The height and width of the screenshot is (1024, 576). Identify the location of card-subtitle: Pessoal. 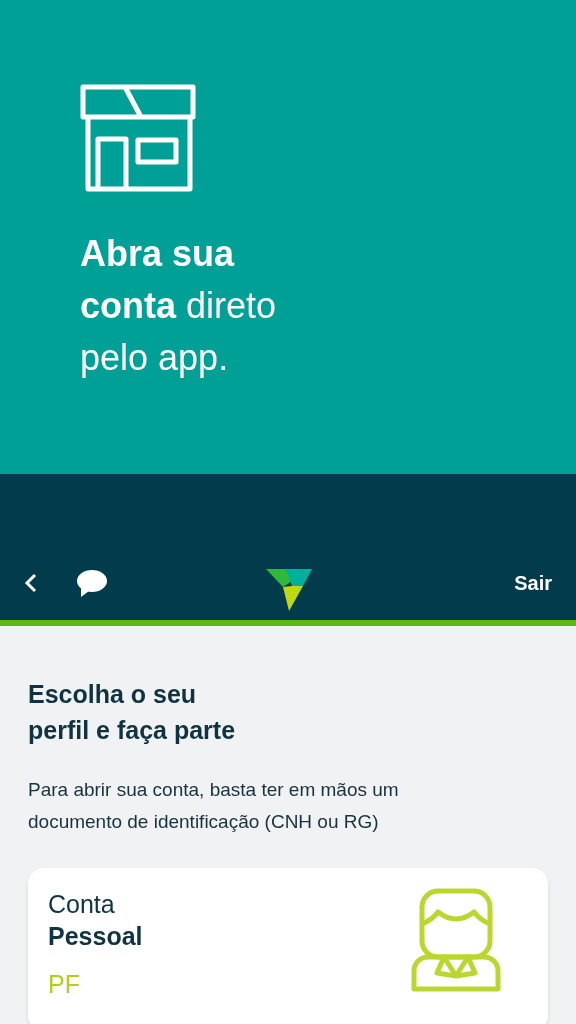
(95, 936).